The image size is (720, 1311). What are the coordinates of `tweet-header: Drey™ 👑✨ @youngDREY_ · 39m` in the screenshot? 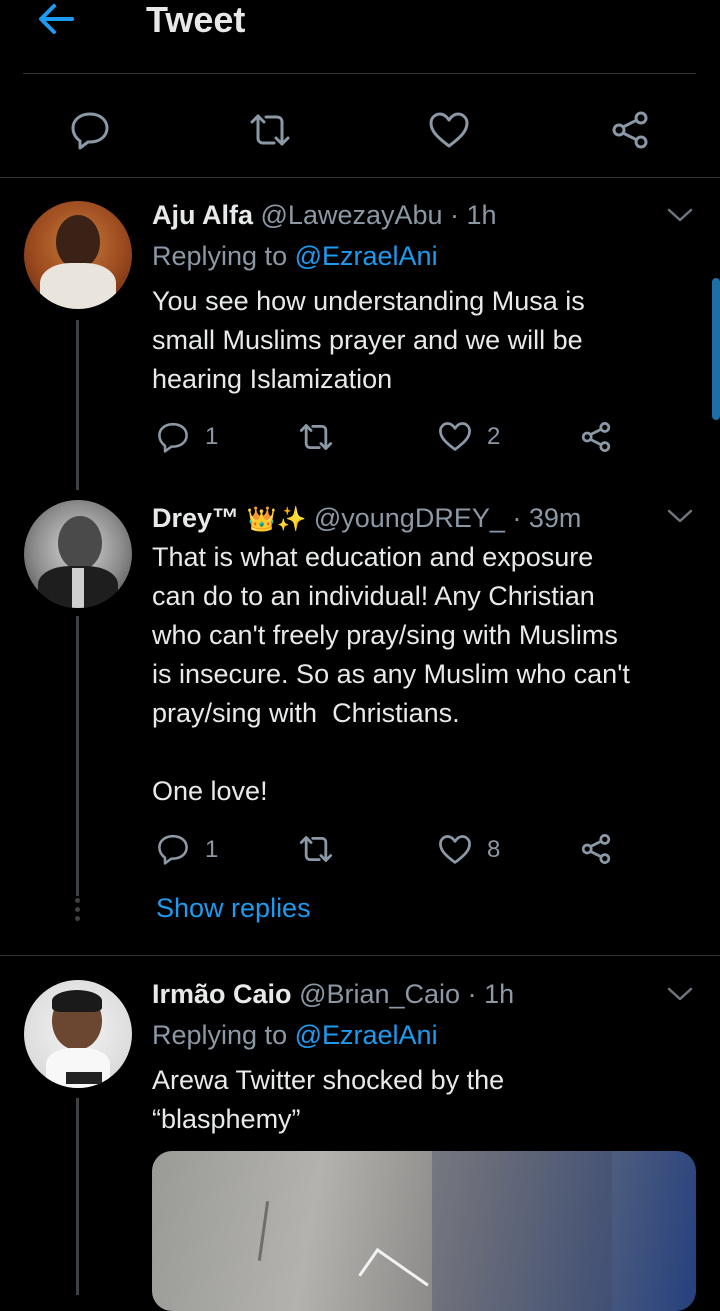 It's located at (366, 519).